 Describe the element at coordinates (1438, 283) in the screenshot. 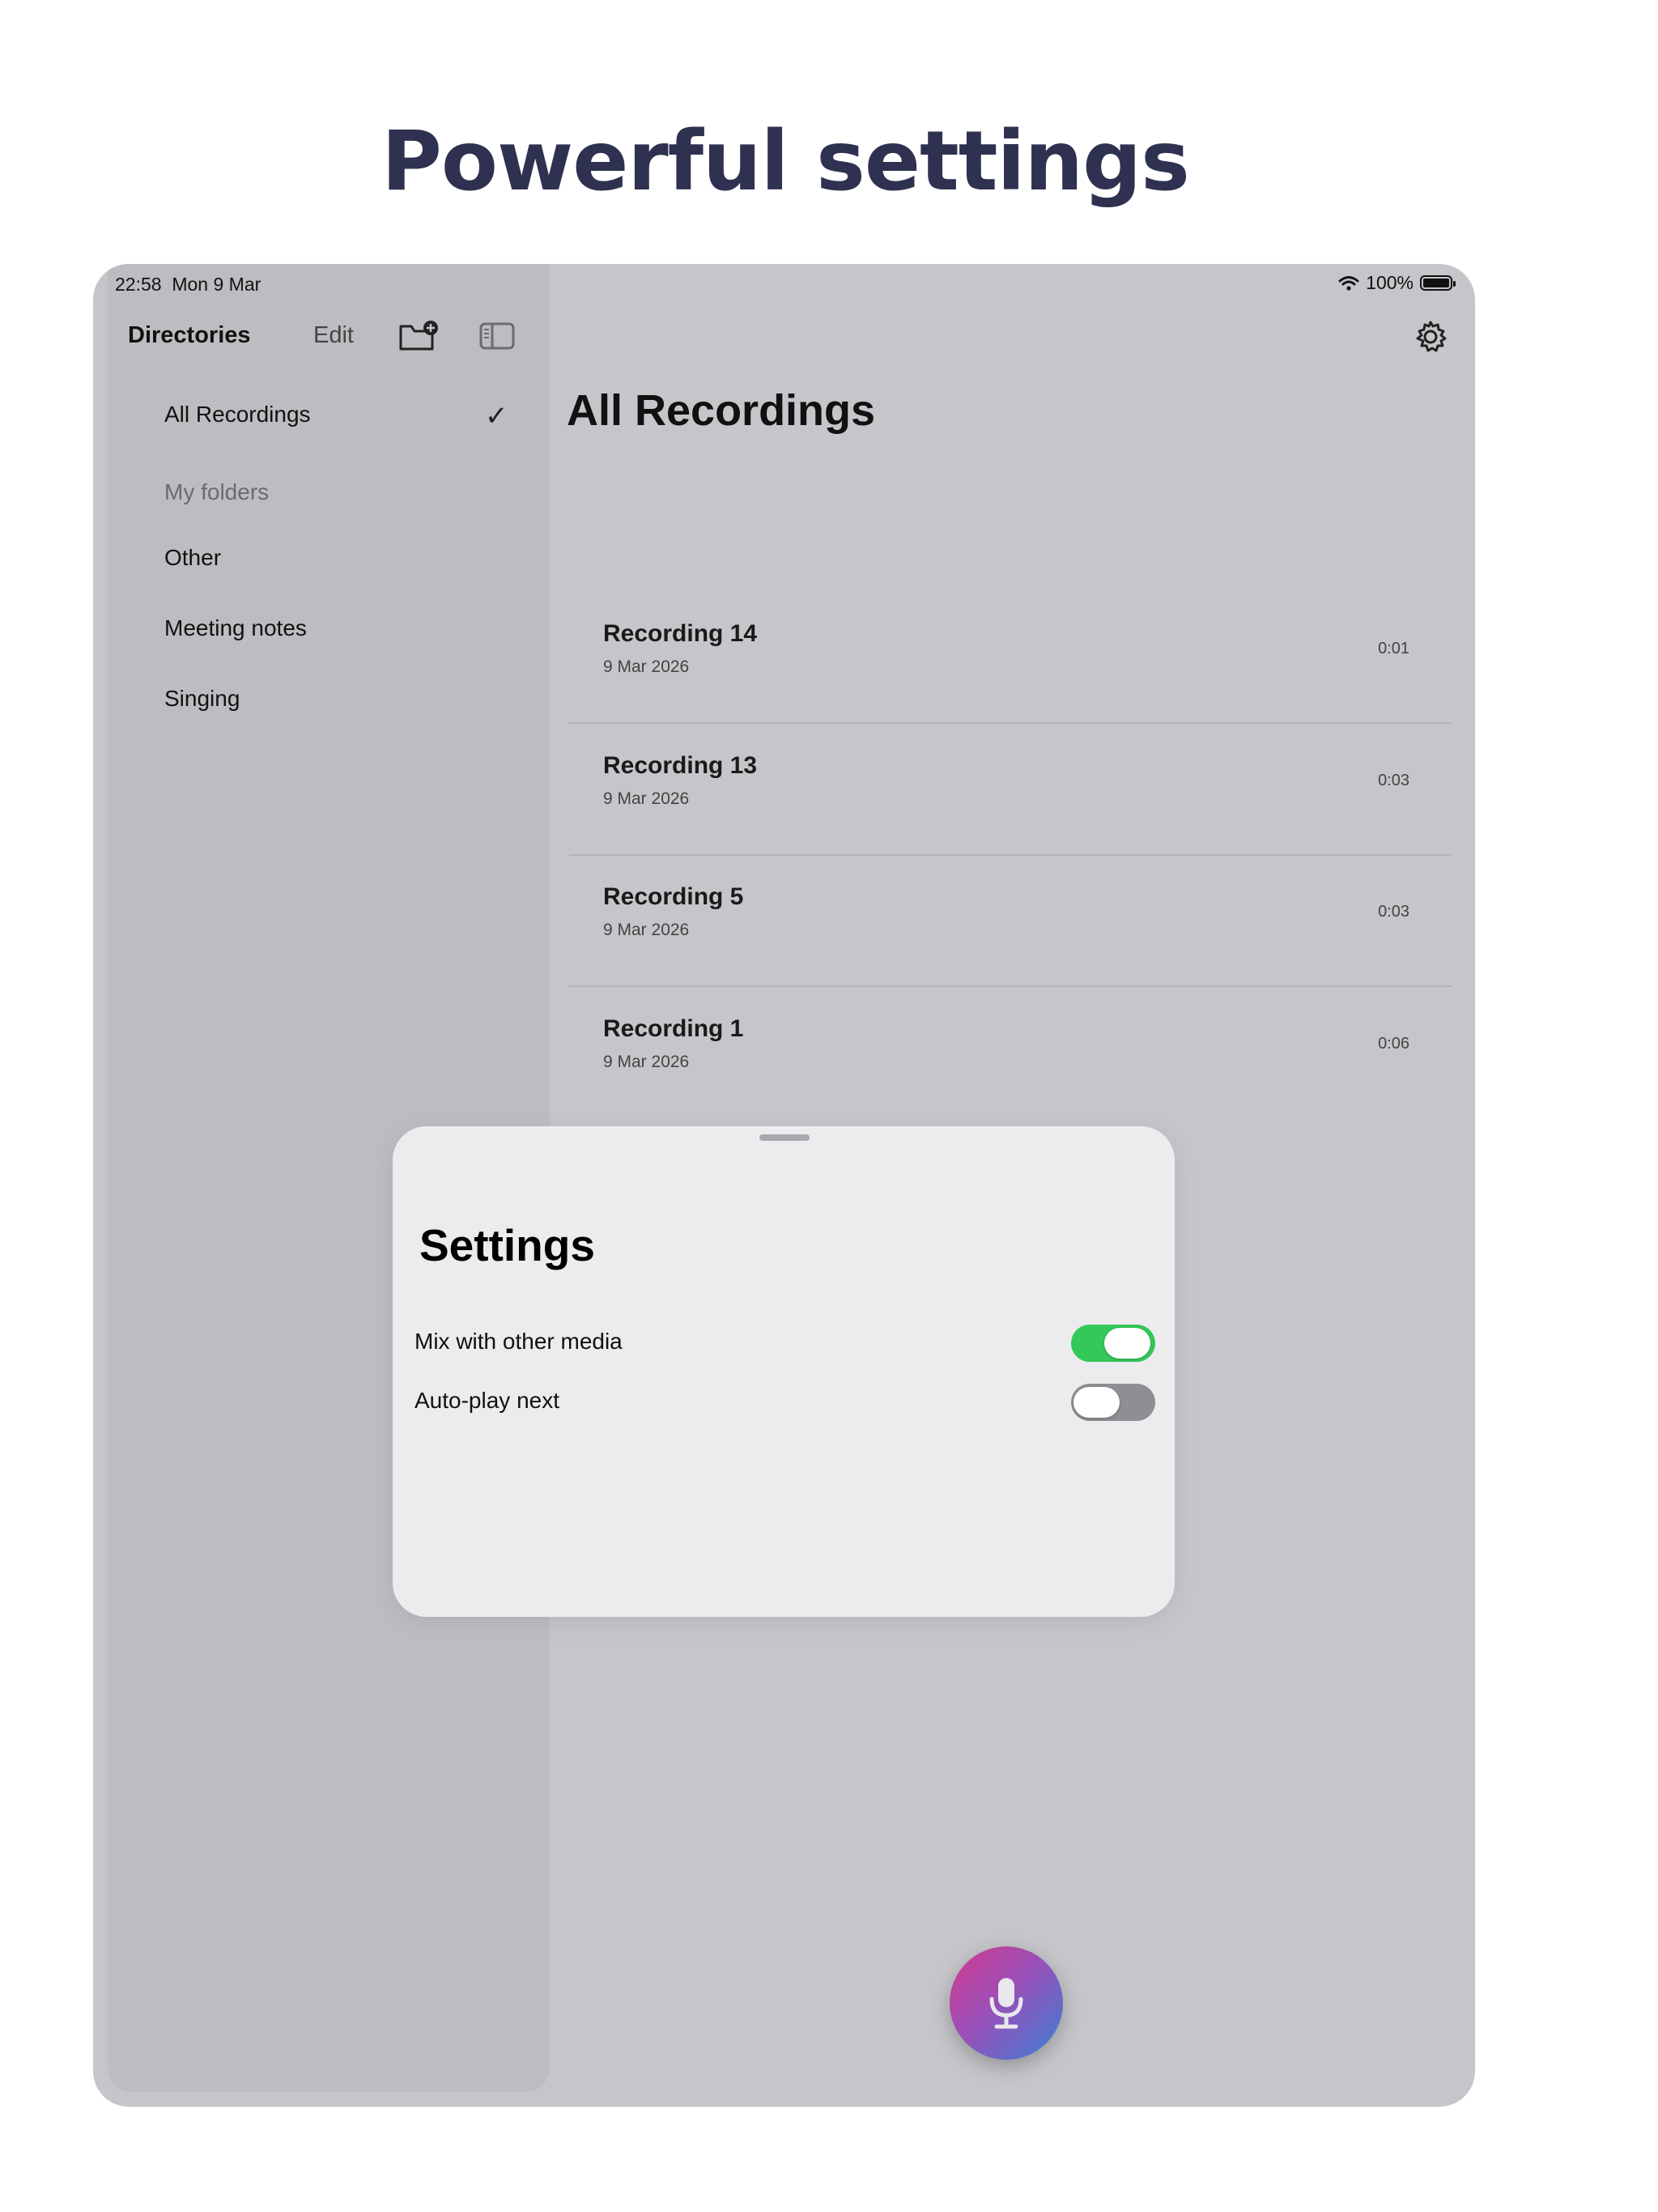

I see `battery-icon` at that location.